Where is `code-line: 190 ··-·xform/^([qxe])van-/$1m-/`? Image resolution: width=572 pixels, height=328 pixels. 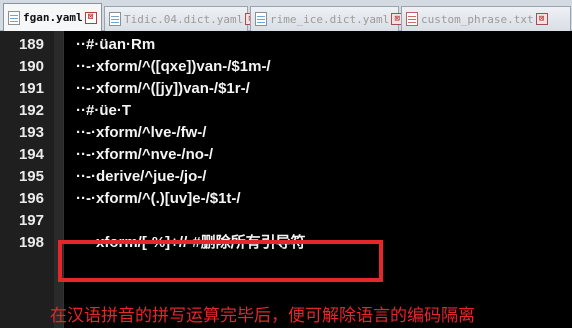
code-line: 190 ··-·xform/^([qxe])van-/$1m-/ is located at coordinates (286, 67).